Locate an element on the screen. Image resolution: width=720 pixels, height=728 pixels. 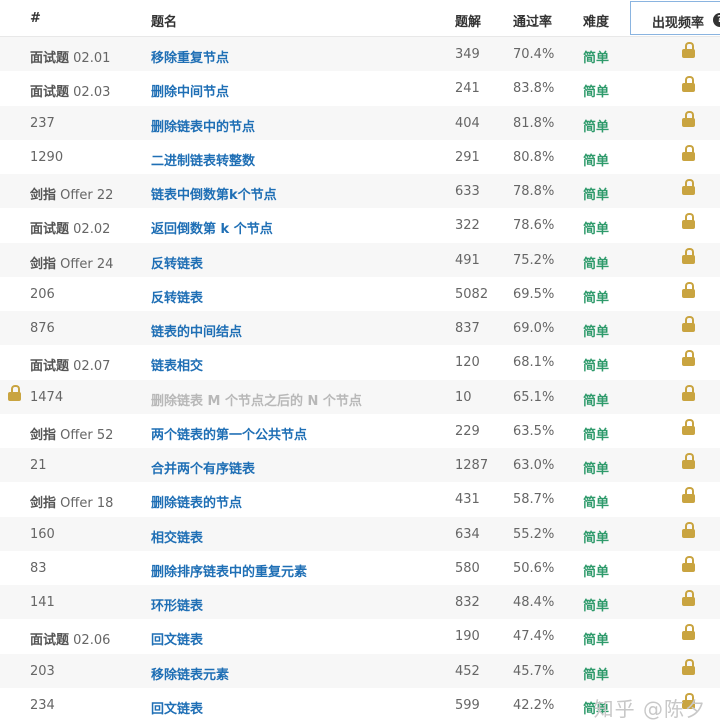
problem-title-link: 链表的中间结点 is located at coordinates (196, 330).